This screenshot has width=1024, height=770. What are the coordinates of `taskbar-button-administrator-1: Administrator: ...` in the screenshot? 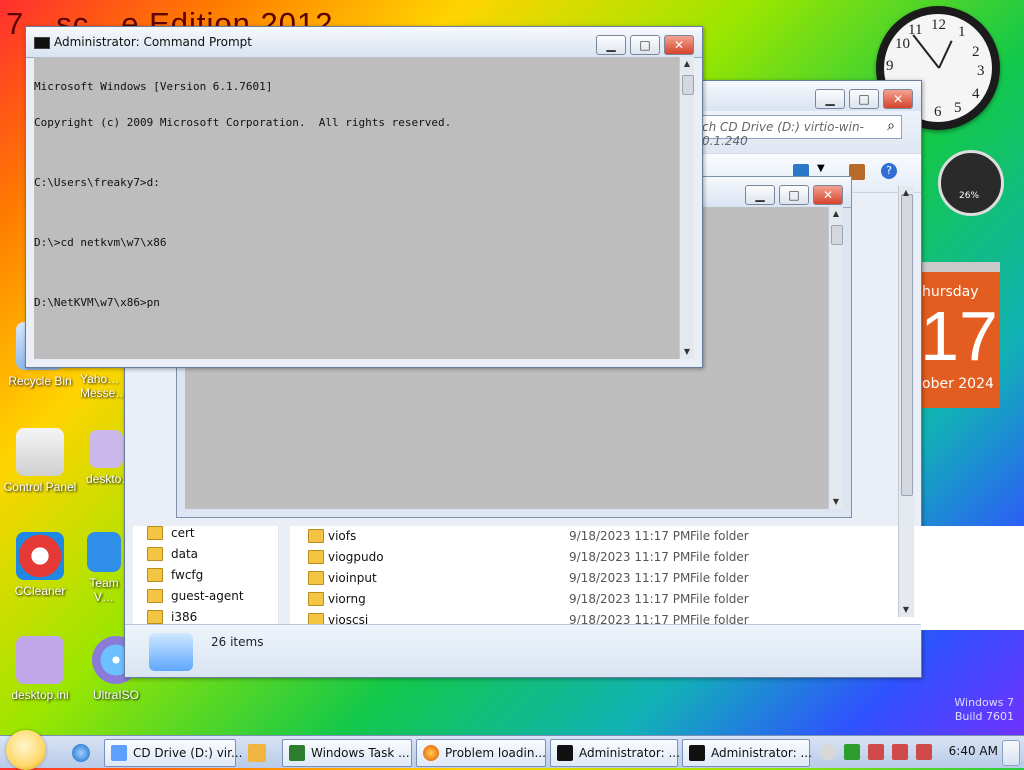 It's located at (615, 753).